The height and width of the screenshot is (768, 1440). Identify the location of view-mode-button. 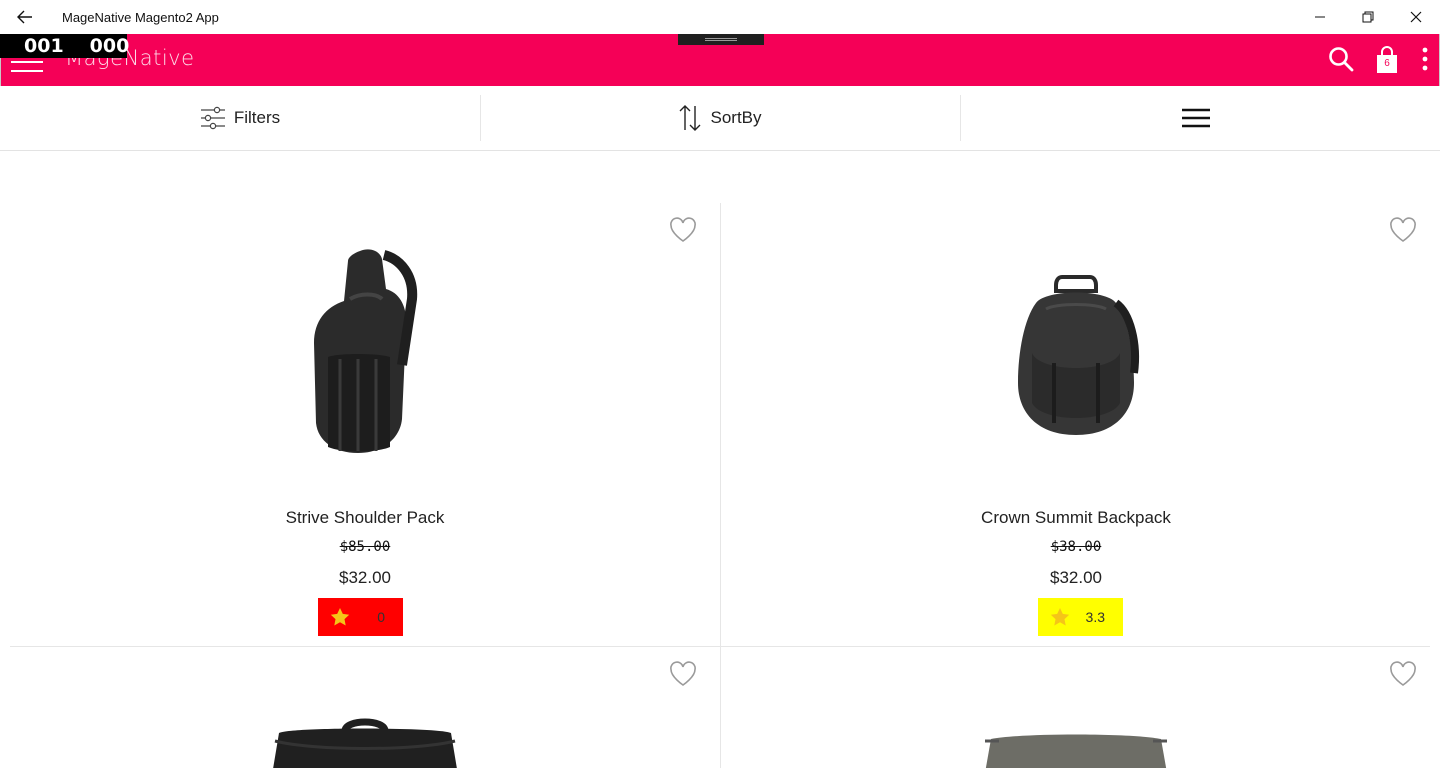
(1200, 118).